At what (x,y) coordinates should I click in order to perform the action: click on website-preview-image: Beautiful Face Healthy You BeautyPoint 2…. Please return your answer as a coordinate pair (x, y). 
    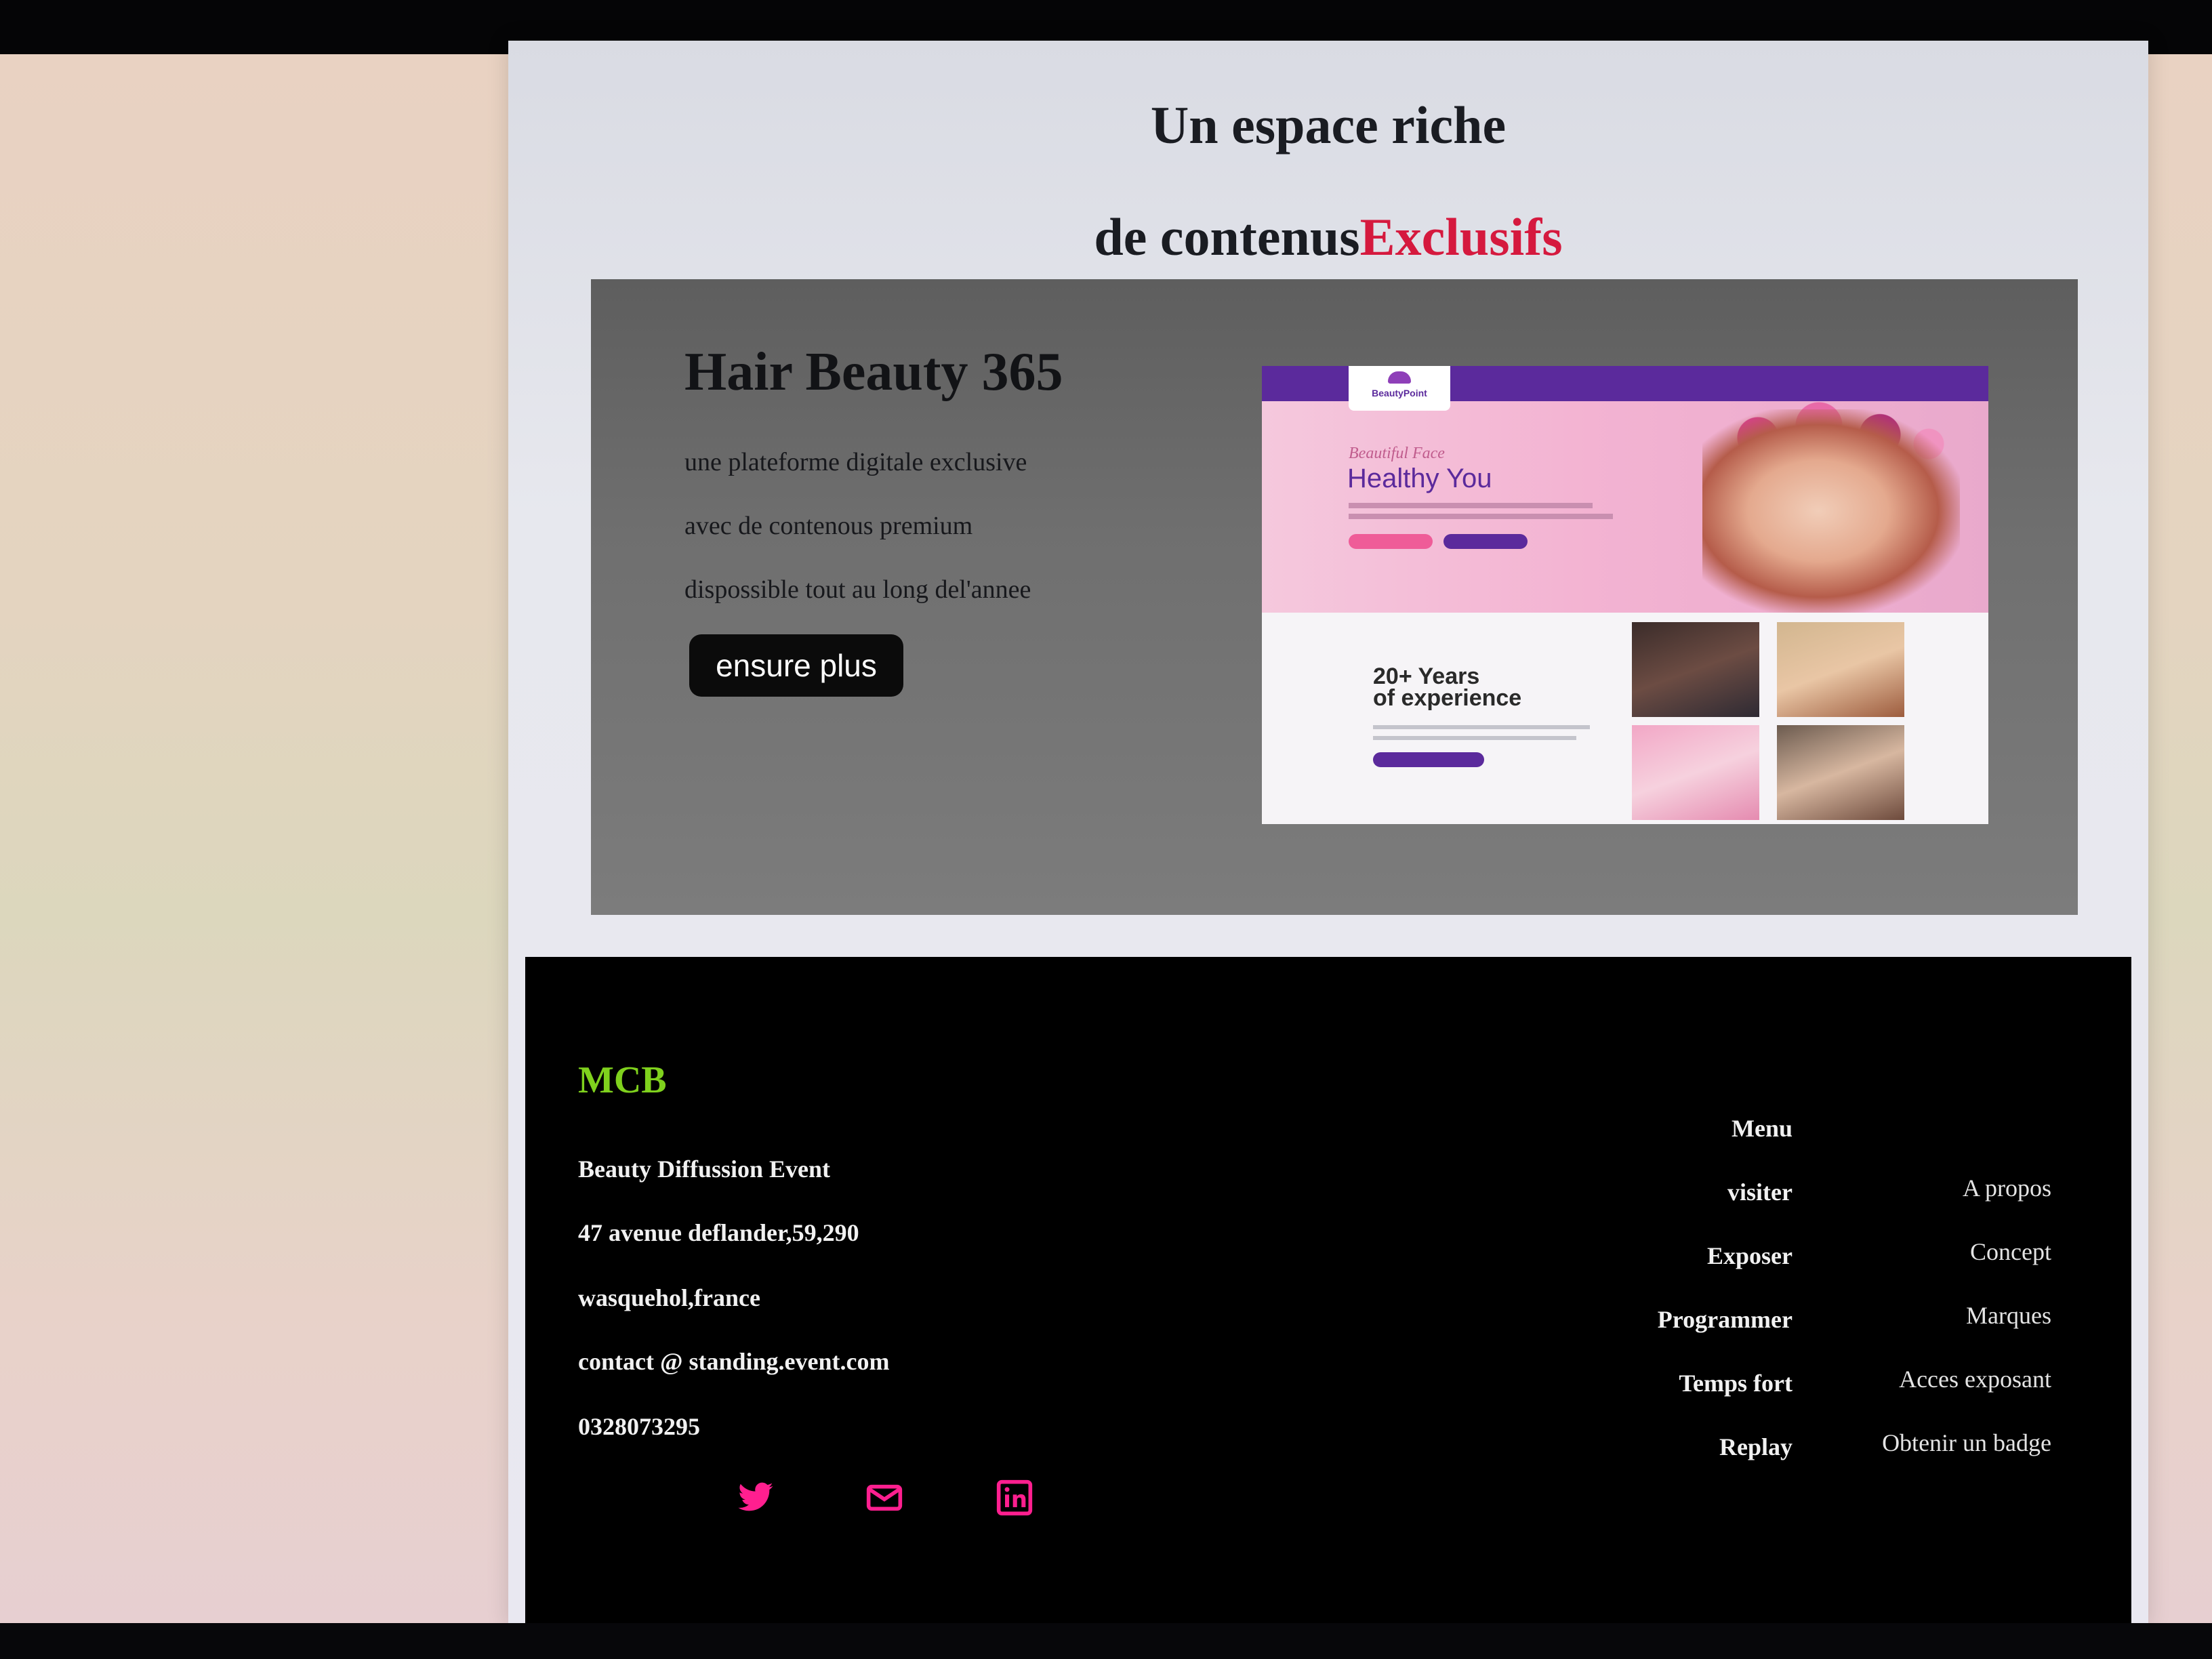
    Looking at the image, I should click on (1625, 595).